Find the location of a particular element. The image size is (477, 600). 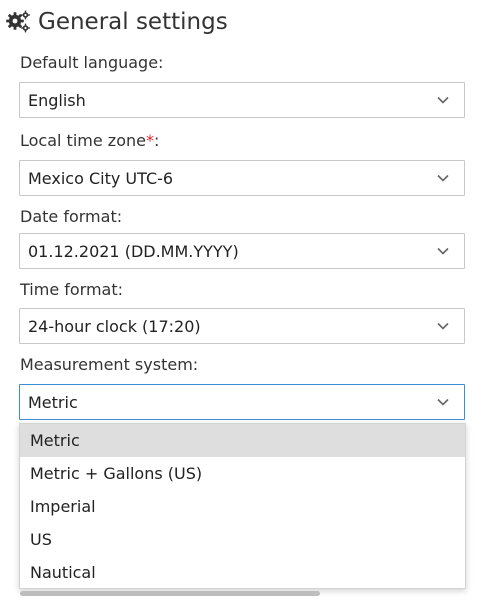

date-format-label: Date format: is located at coordinates (71, 216).